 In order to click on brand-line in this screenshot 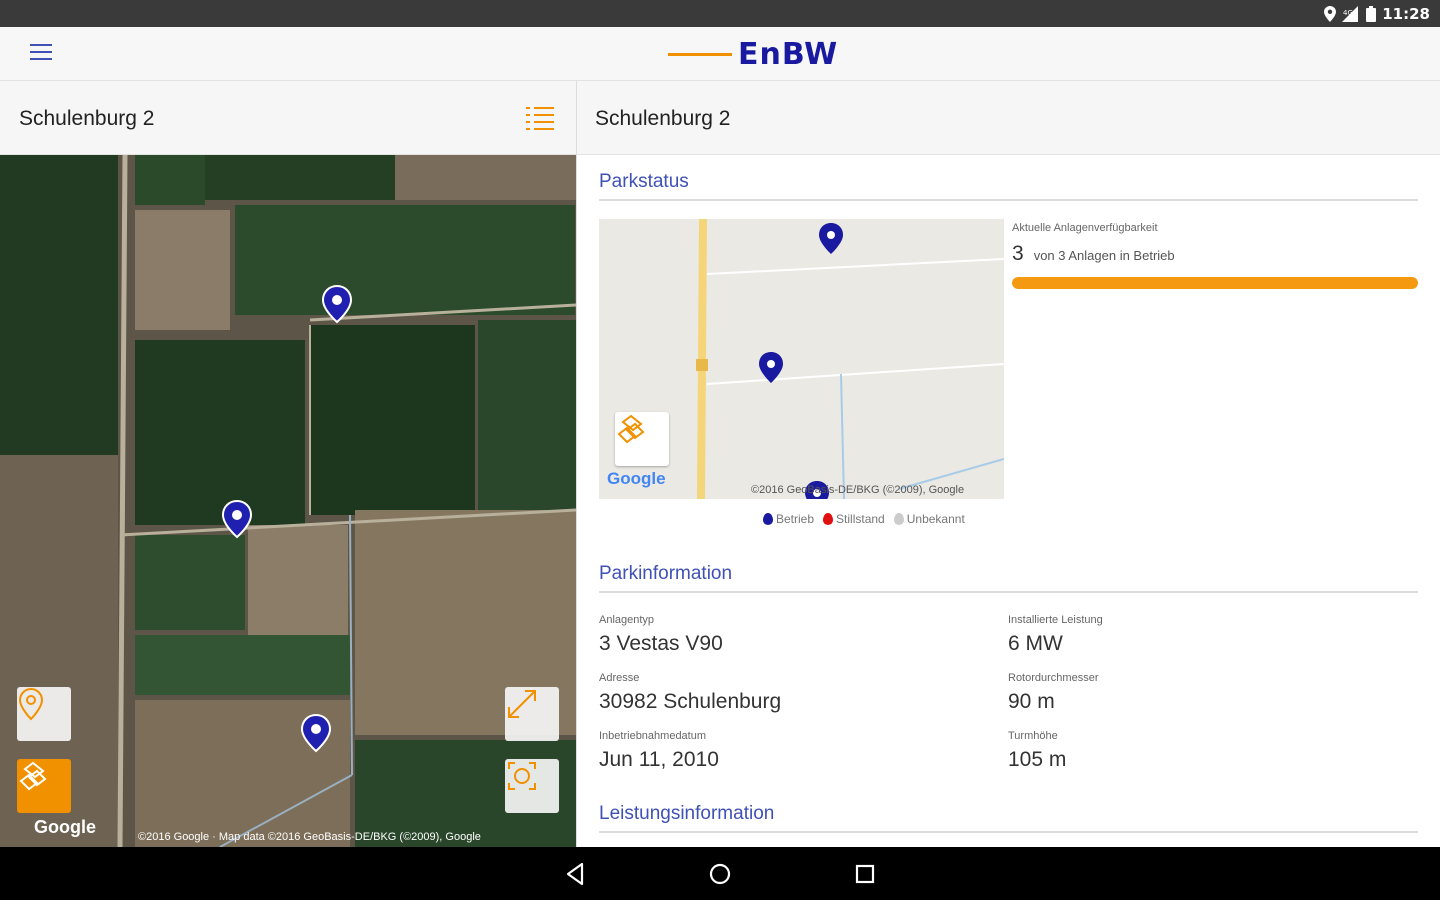, I will do `click(700, 54)`.